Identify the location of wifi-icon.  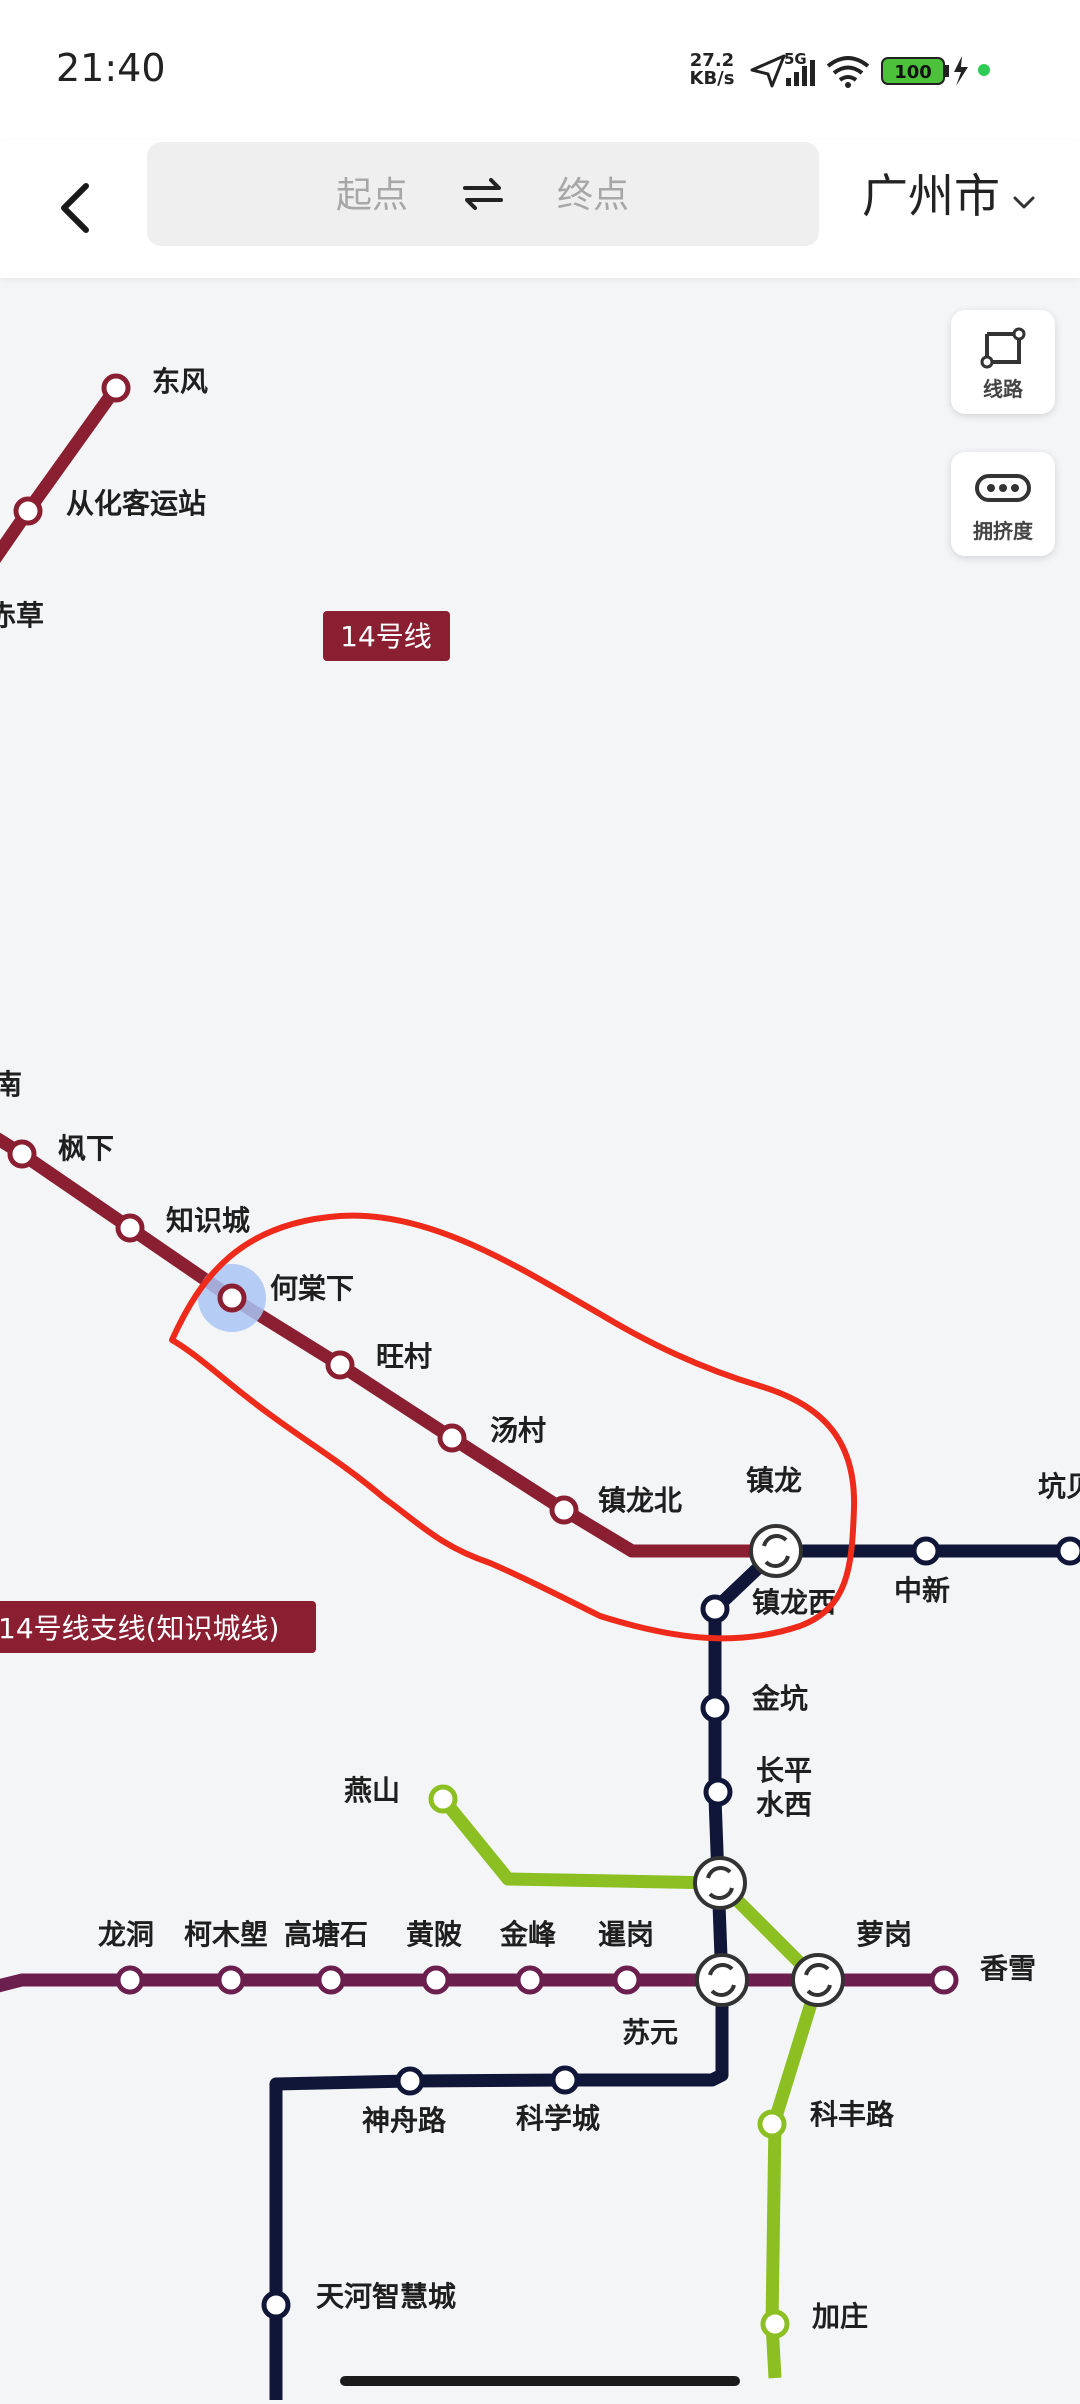
(848, 72).